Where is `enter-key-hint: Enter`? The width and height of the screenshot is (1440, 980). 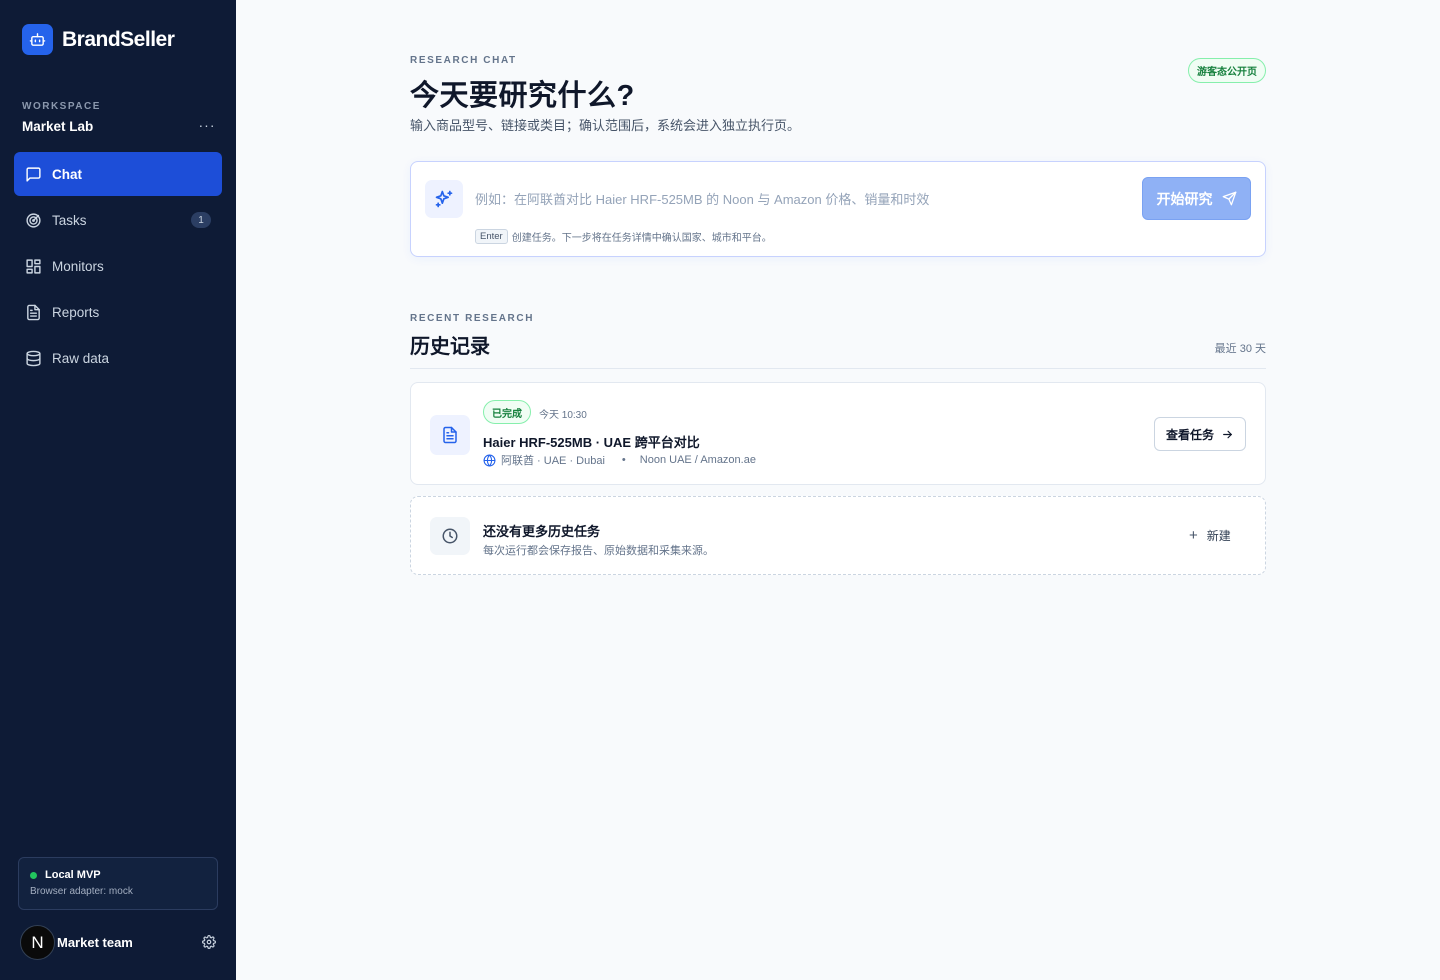
enter-key-hint: Enter is located at coordinates (491, 236).